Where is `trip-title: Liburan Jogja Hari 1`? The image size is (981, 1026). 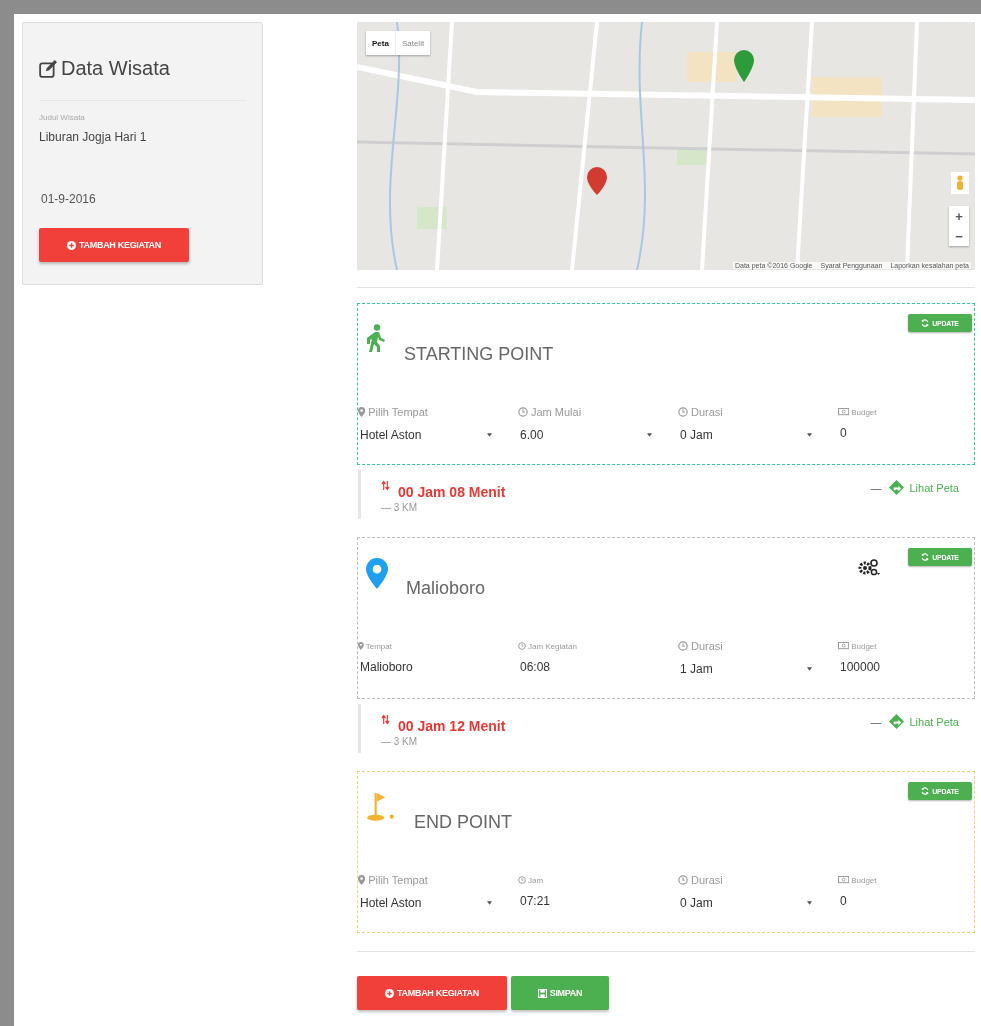 trip-title: Liburan Jogja Hari 1 is located at coordinates (93, 137).